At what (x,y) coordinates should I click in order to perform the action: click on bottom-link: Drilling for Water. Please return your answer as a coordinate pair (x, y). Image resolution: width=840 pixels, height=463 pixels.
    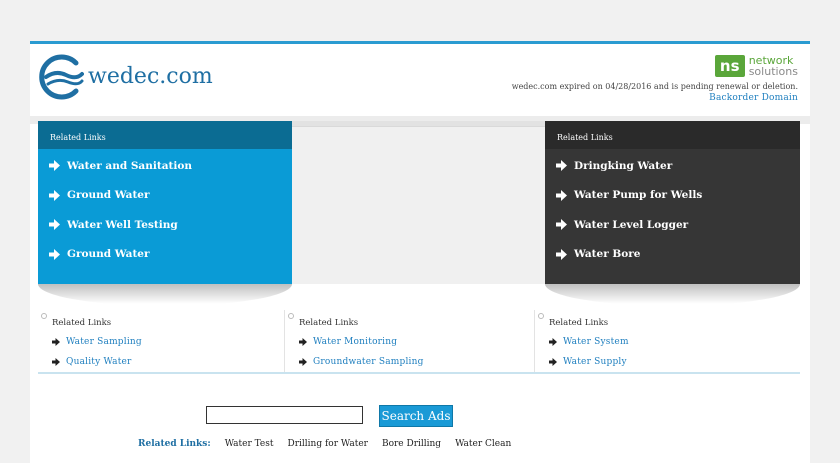
    Looking at the image, I should click on (328, 444).